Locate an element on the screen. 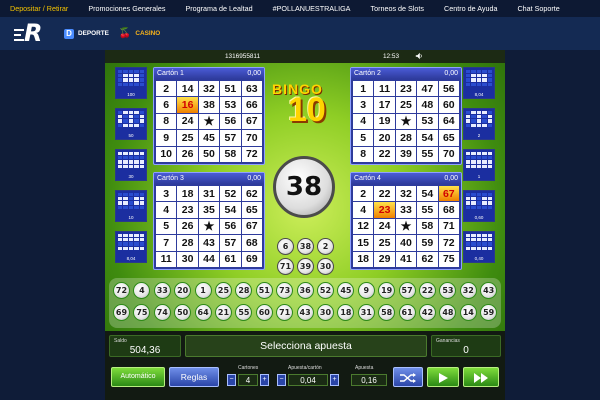 This screenshot has height=400, width=600. card-cell: 43 is located at coordinates (209, 243).